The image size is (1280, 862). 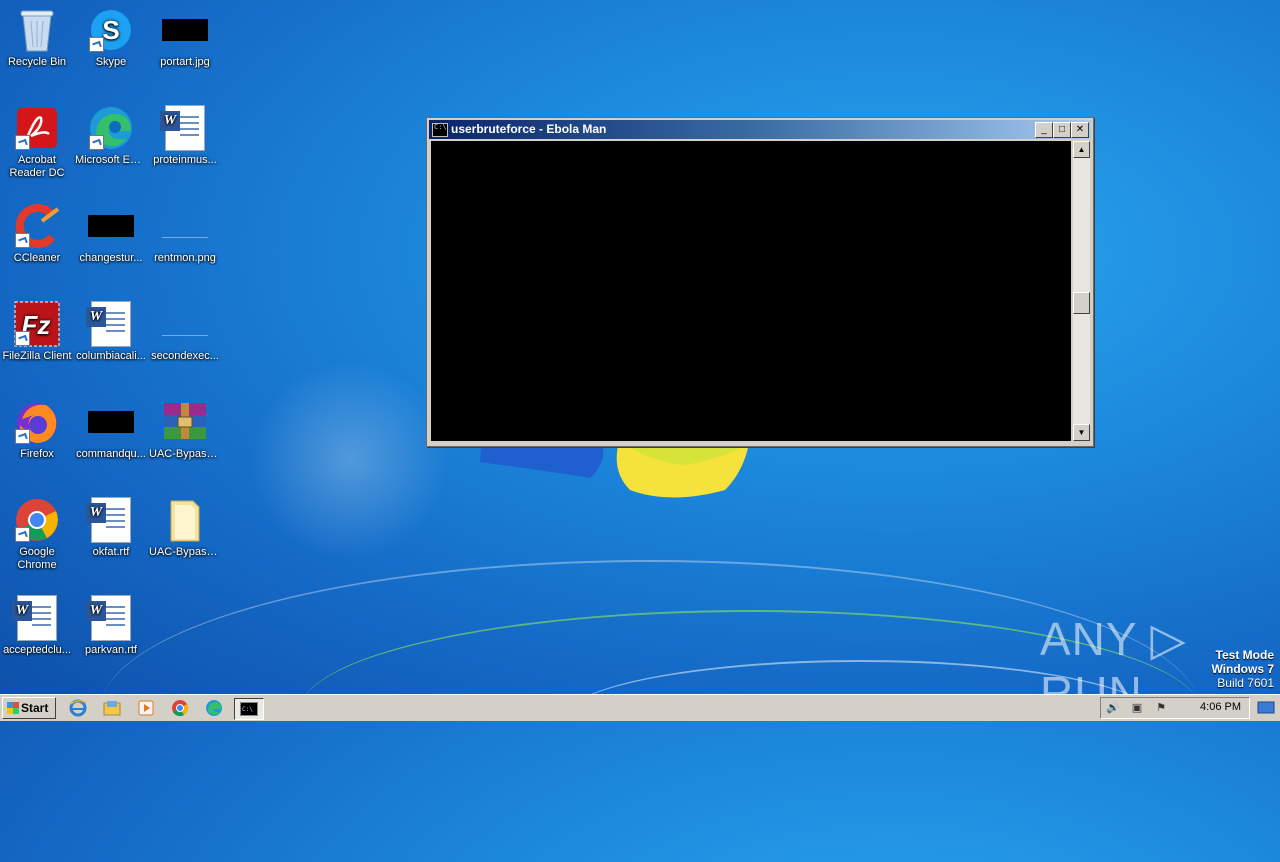 What do you see at coordinates (440, 130) in the screenshot?
I see `command-prompt-icon` at bounding box center [440, 130].